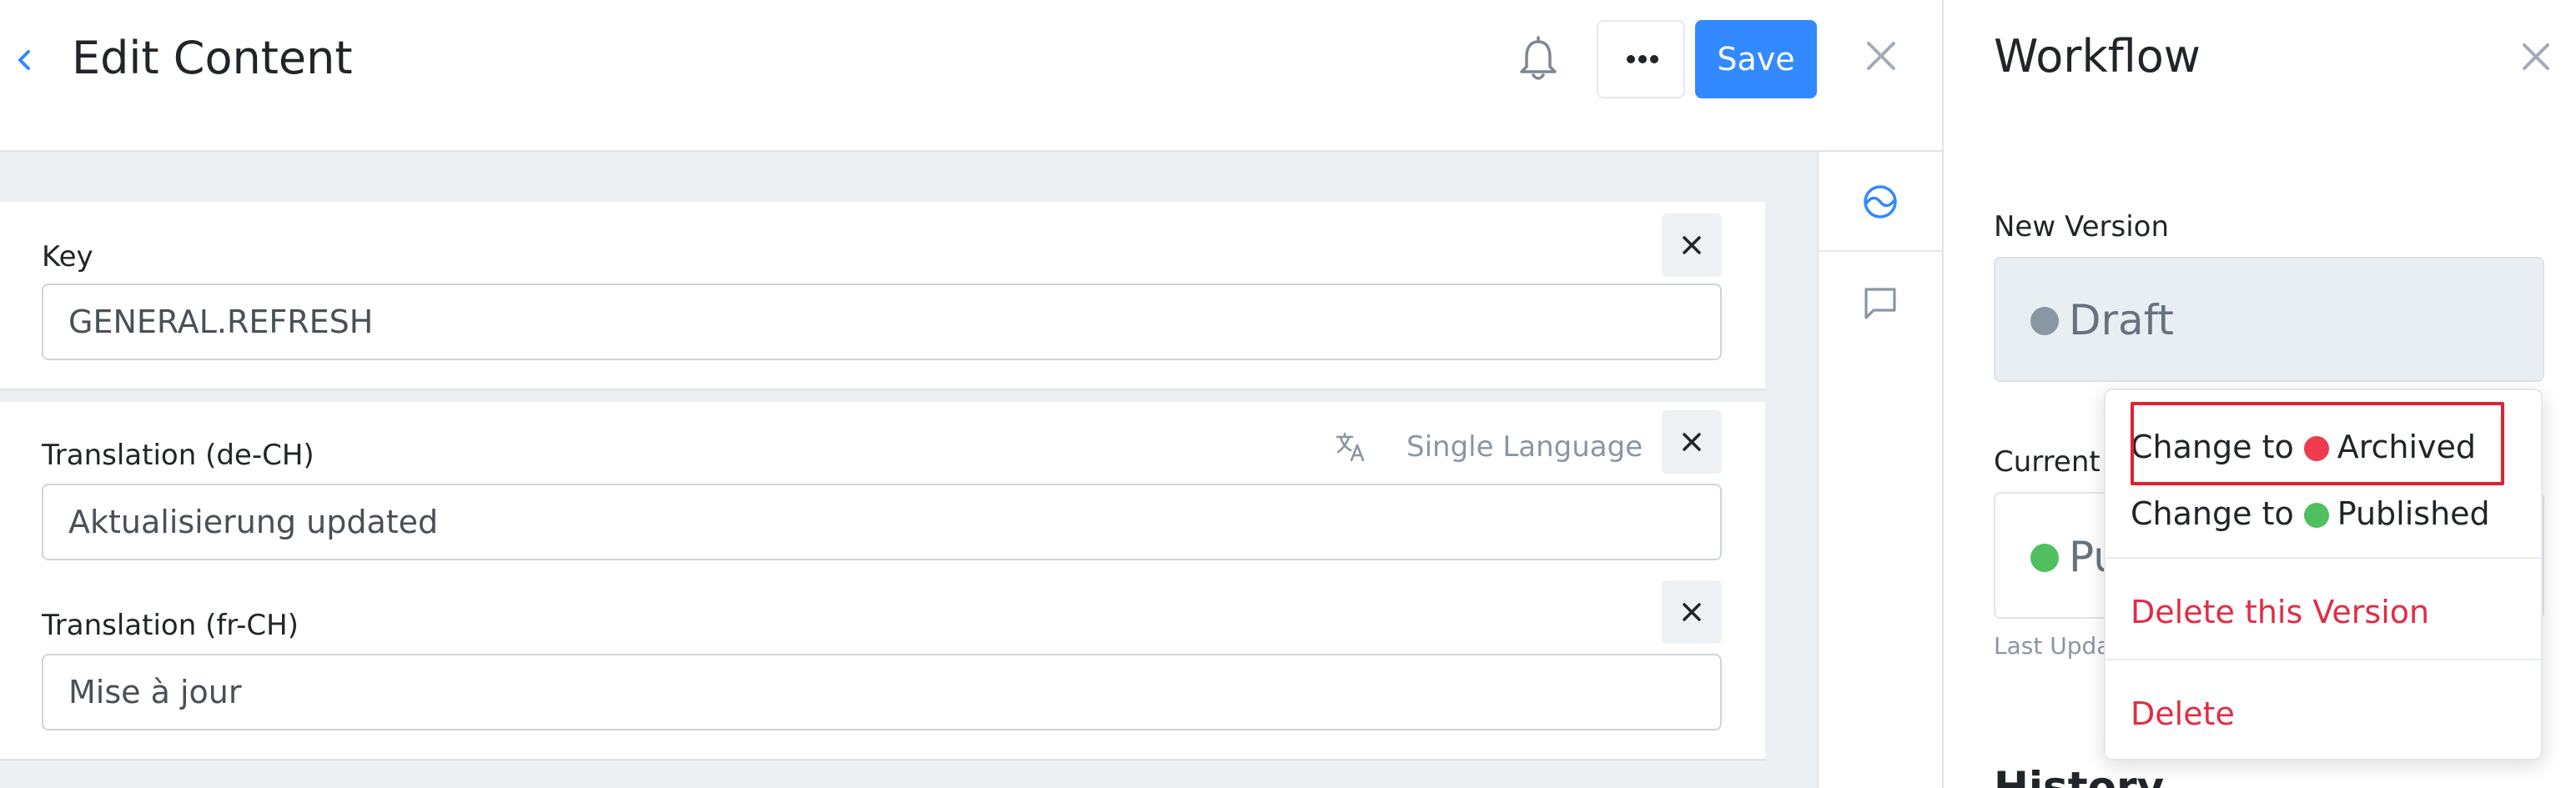 Image resolution: width=2576 pixels, height=788 pixels. Describe the element at coordinates (170, 626) in the screenshot. I see `field-label-translation-fr: Translation (fr-CH)` at that location.